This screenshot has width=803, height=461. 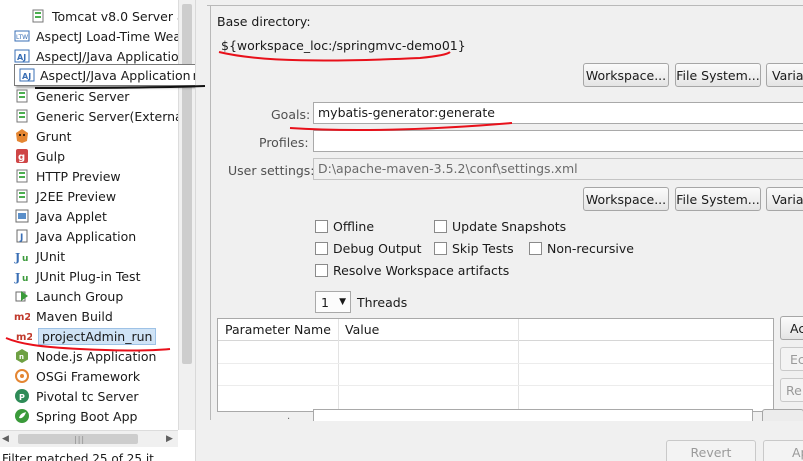 I want to click on tree-item-label: Pivotal tc Server, so click(x=87, y=396).